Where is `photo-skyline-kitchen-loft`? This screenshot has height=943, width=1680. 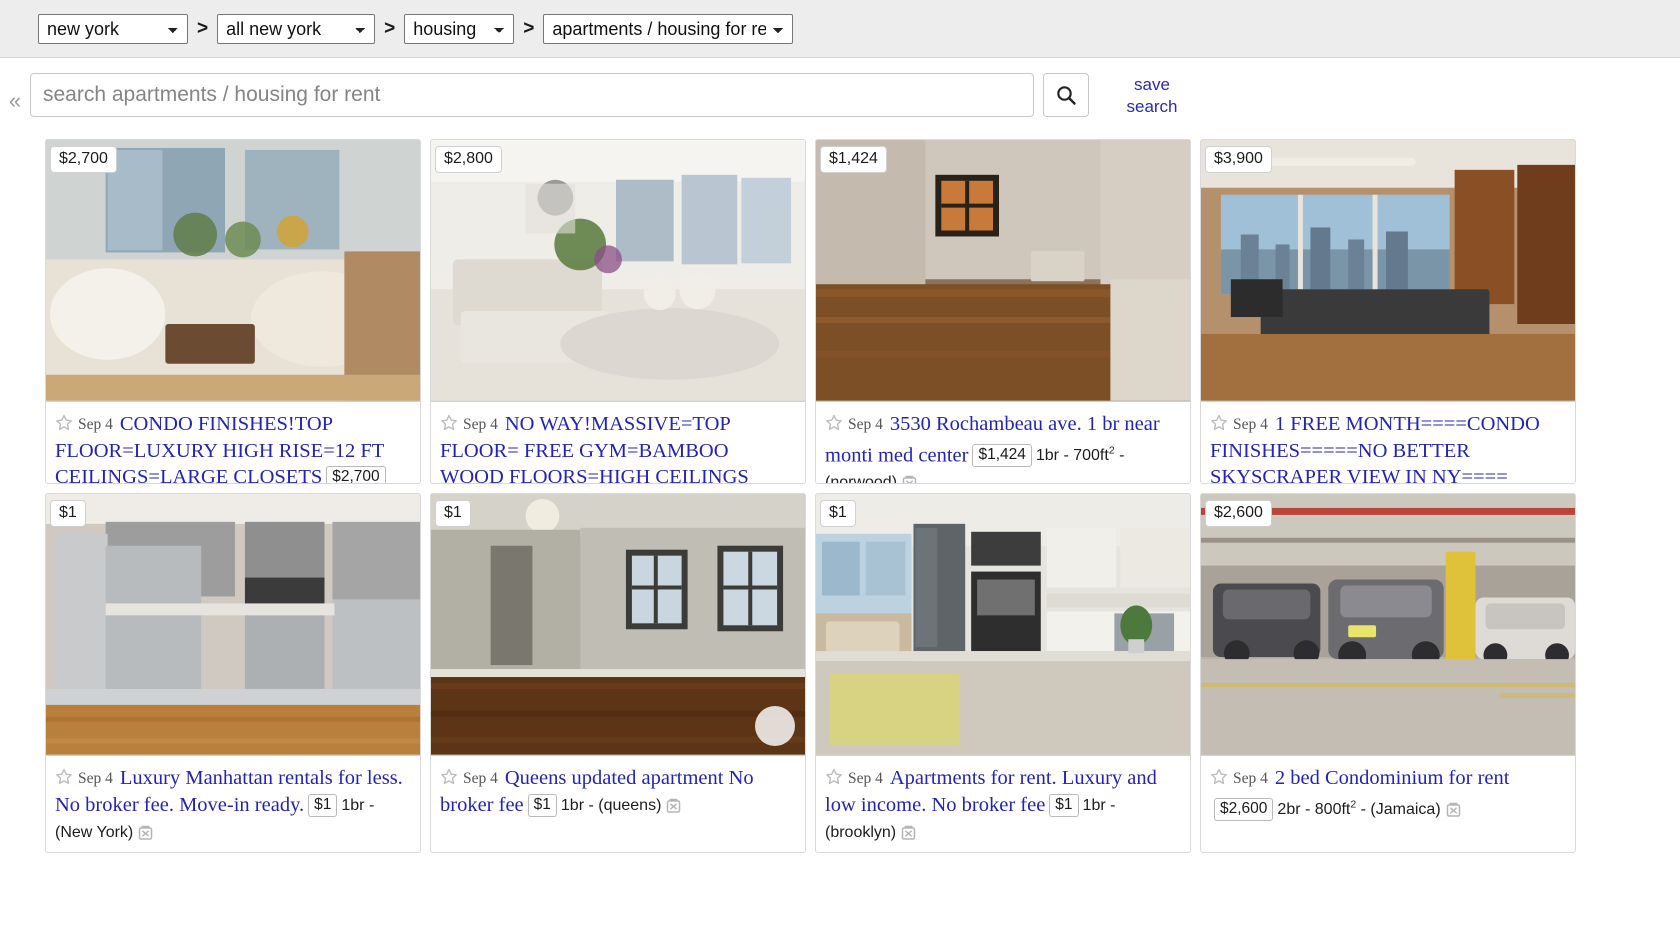
photo-skyline-kitchen-loft is located at coordinates (1388, 270).